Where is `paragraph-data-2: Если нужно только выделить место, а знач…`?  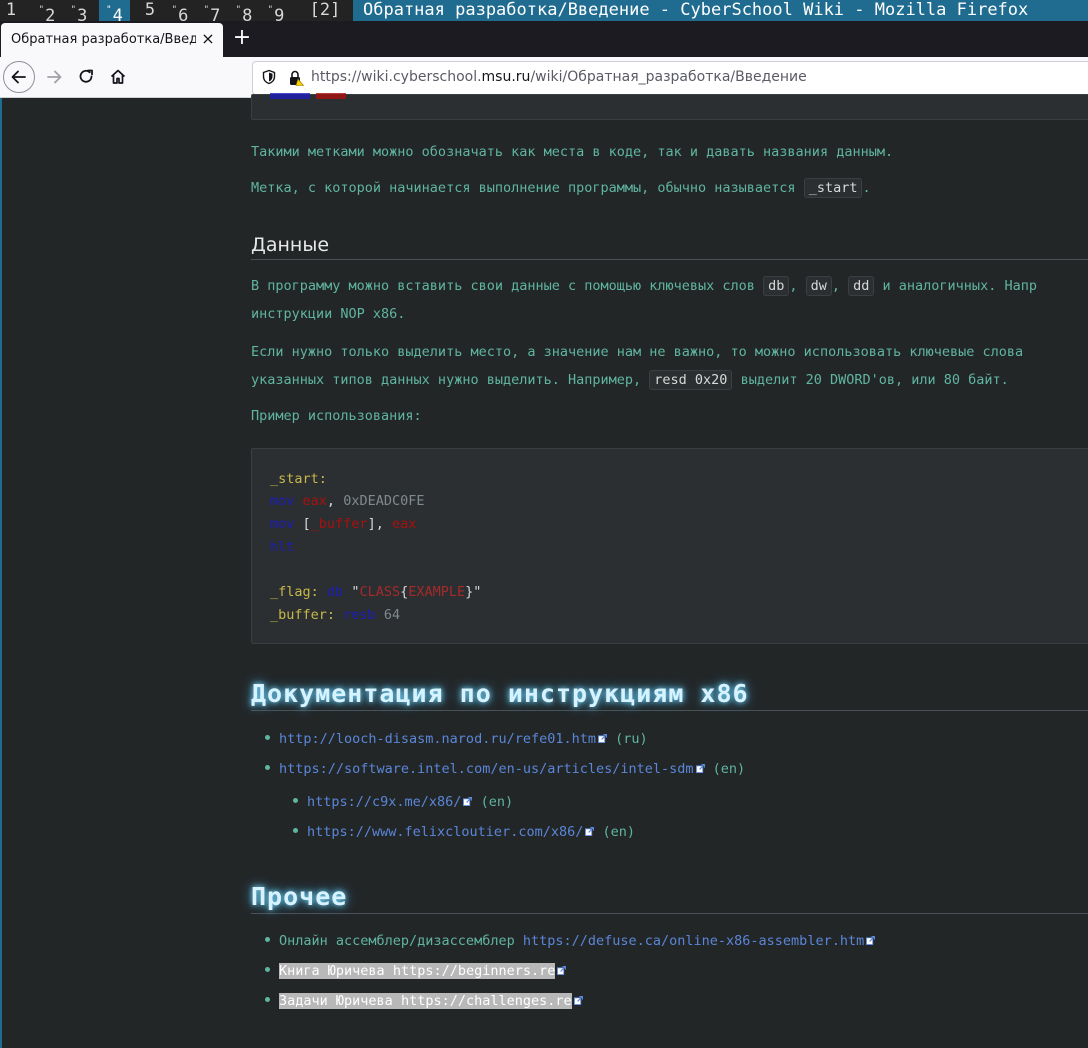 paragraph-data-2: Если нужно только выделить место, а знач… is located at coordinates (637, 352).